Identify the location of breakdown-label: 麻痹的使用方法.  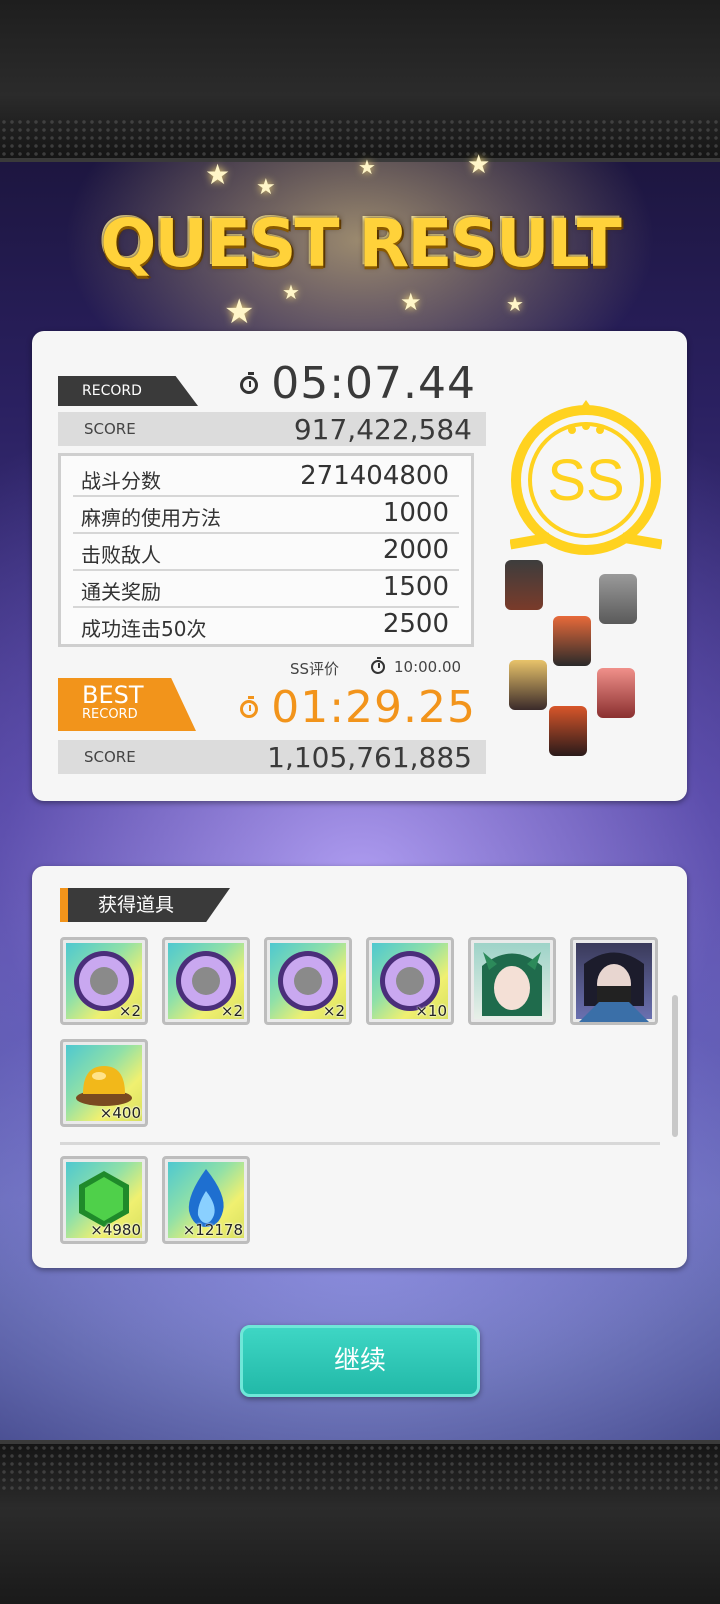
(151, 518).